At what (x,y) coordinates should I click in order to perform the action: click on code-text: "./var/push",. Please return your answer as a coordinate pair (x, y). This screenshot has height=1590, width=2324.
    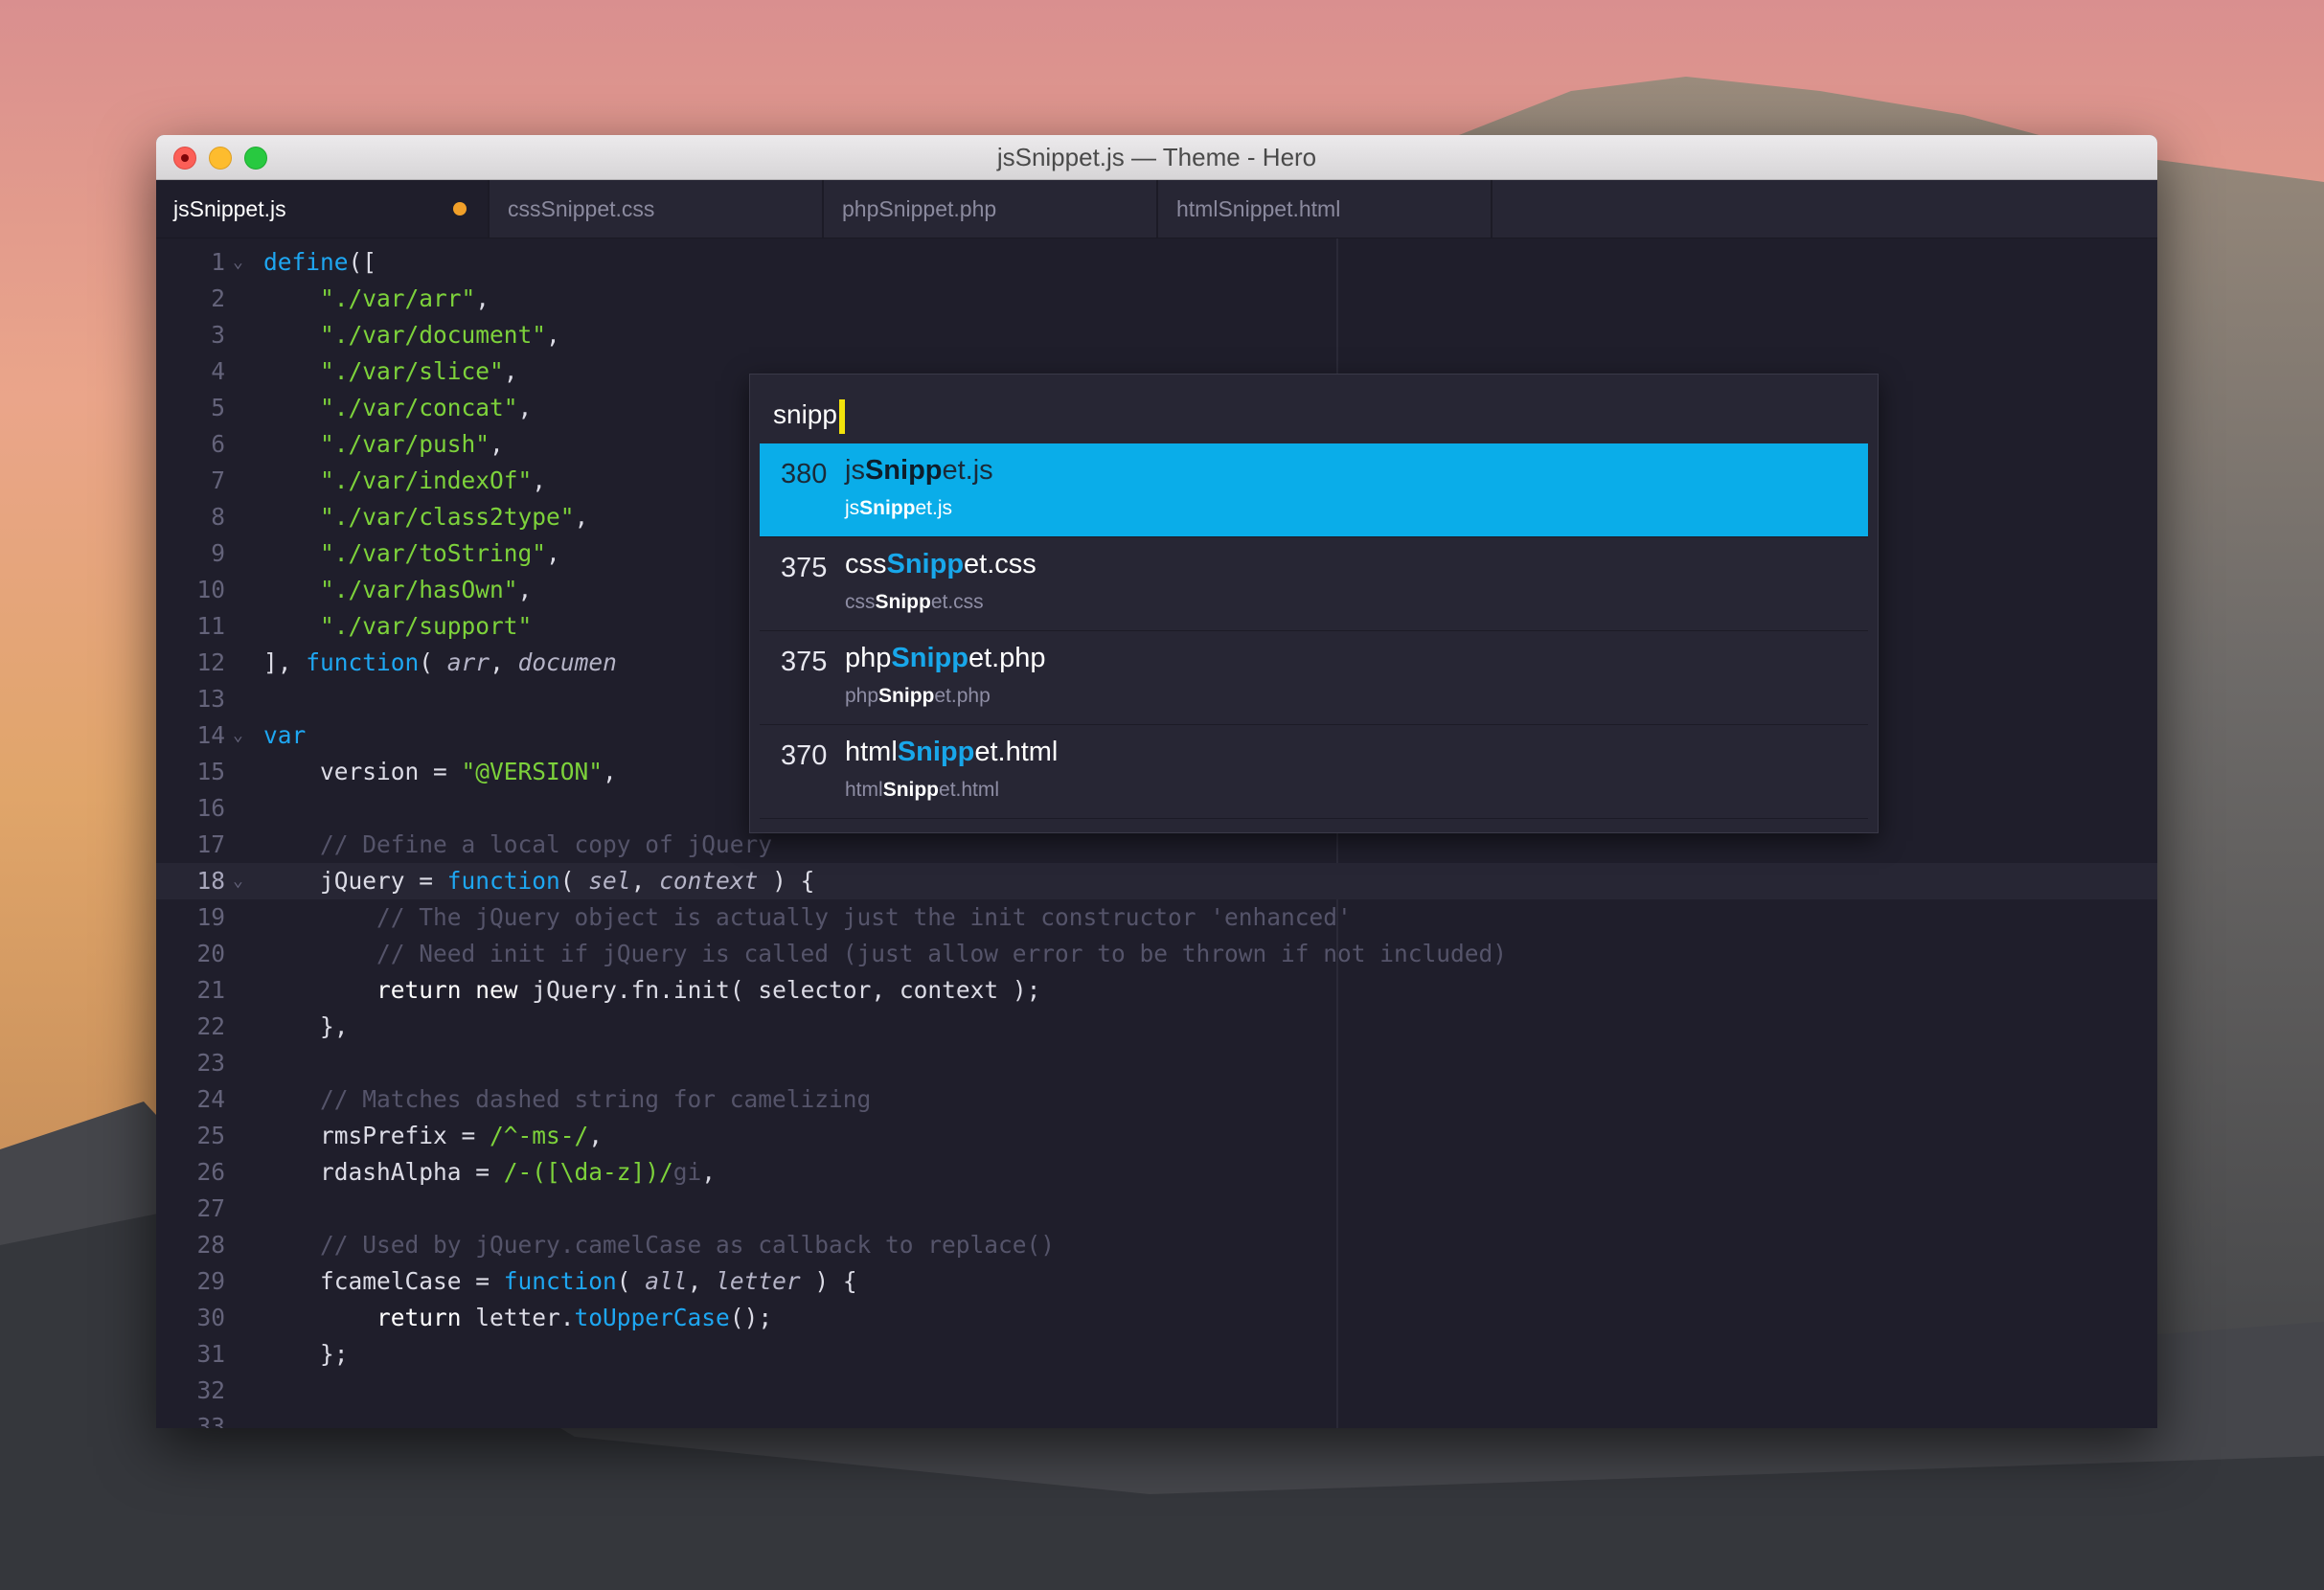
    Looking at the image, I should click on (412, 444).